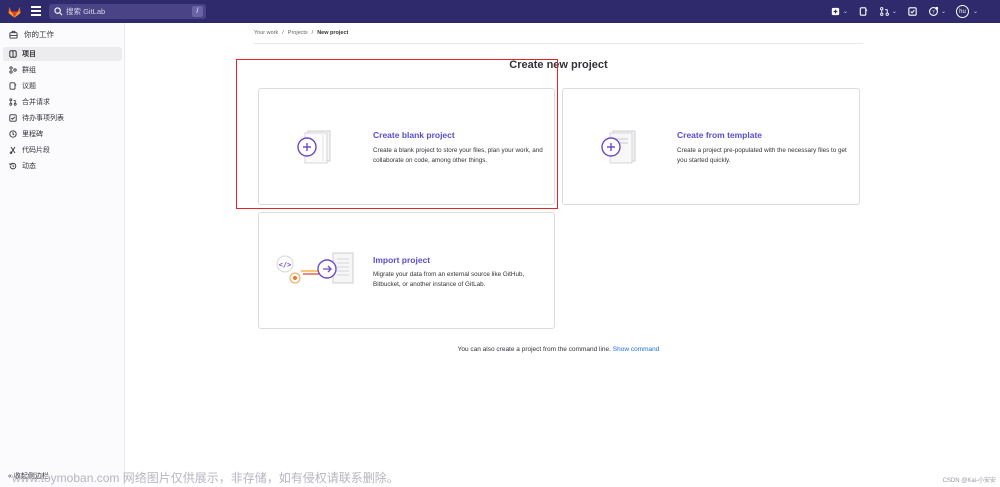 The height and width of the screenshot is (487, 1000). I want to click on help-button: ? ⌄, so click(937, 11).